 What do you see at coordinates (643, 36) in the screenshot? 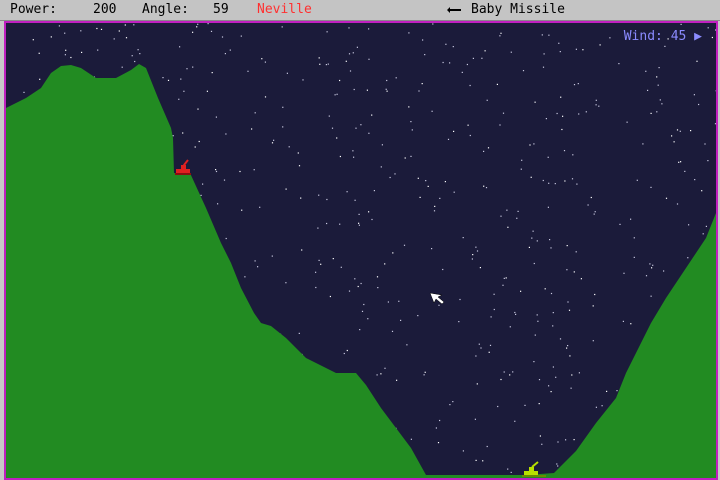
I see `wind-label: Wind:` at bounding box center [643, 36].